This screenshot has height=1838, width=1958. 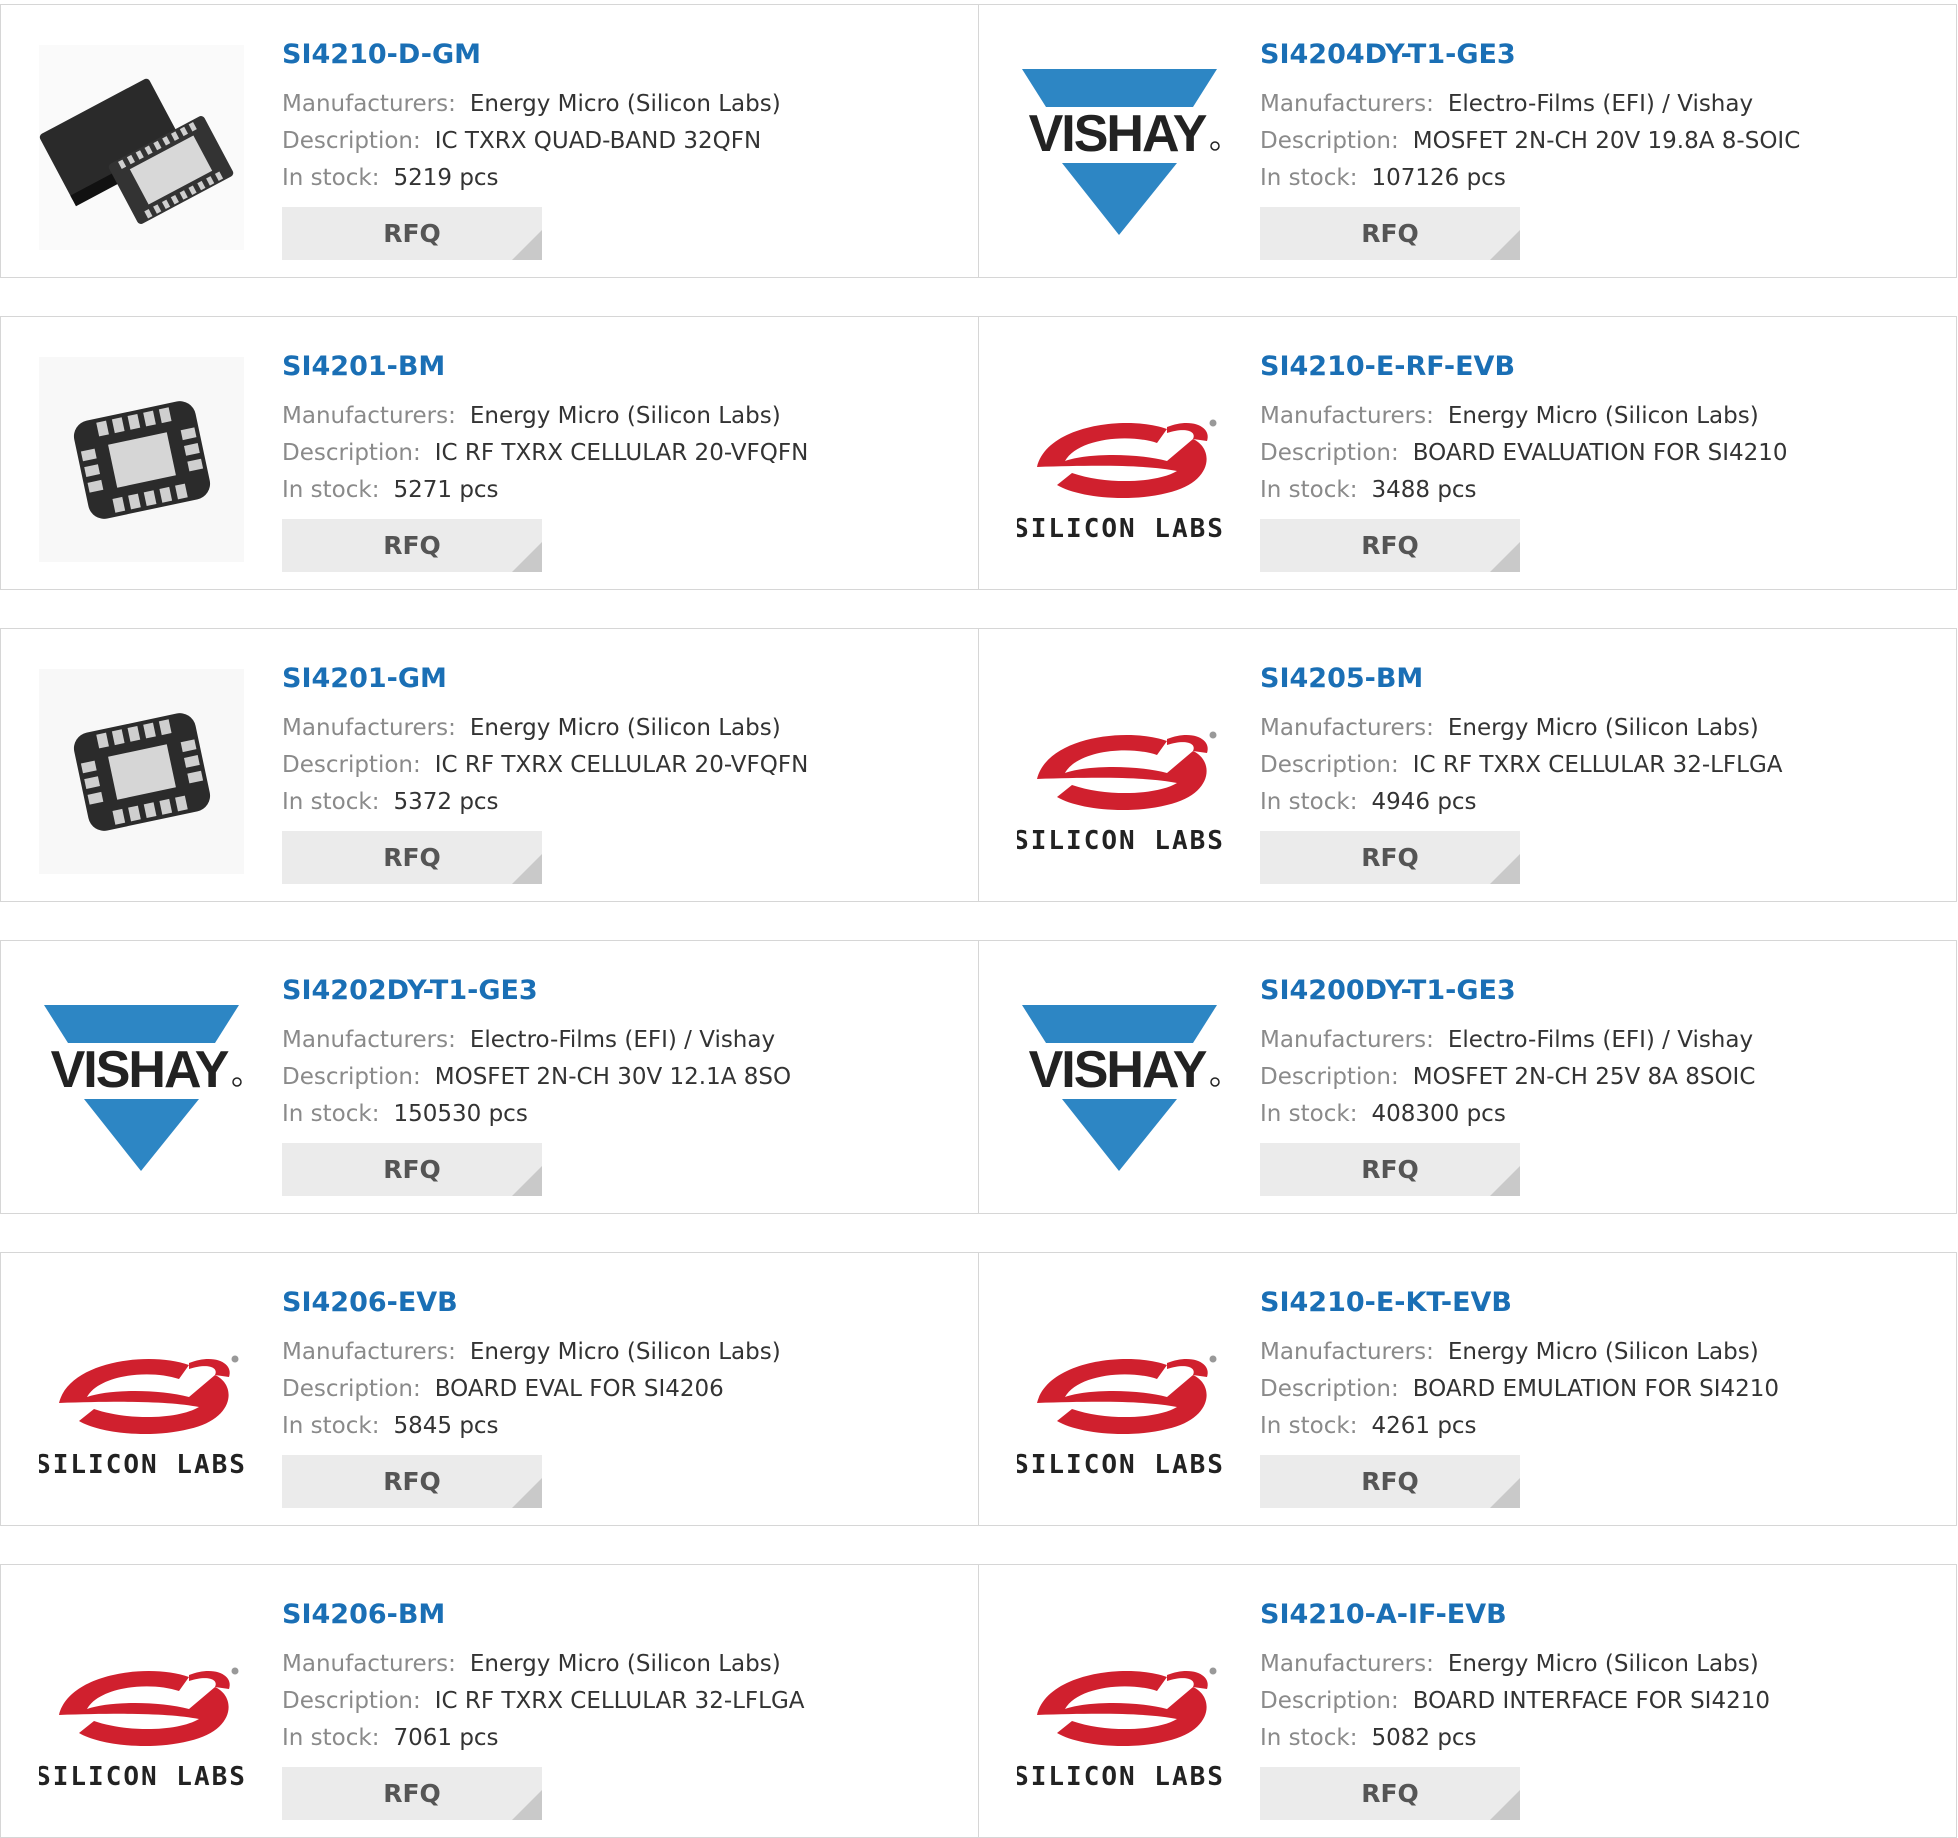 I want to click on part-number-link: SI4210-E-KT-EVB, so click(x=1386, y=1302).